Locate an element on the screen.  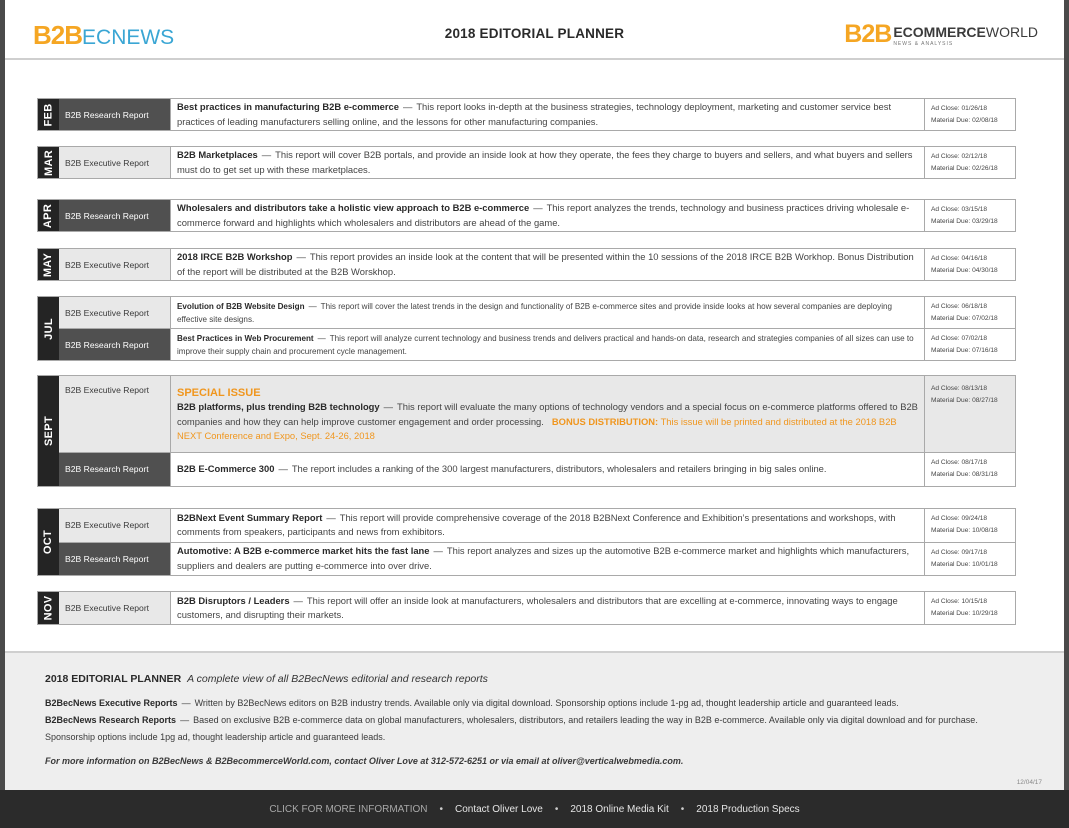
ad-close-date: Ad Close: 02/12/18 is located at coordinates (970, 157).